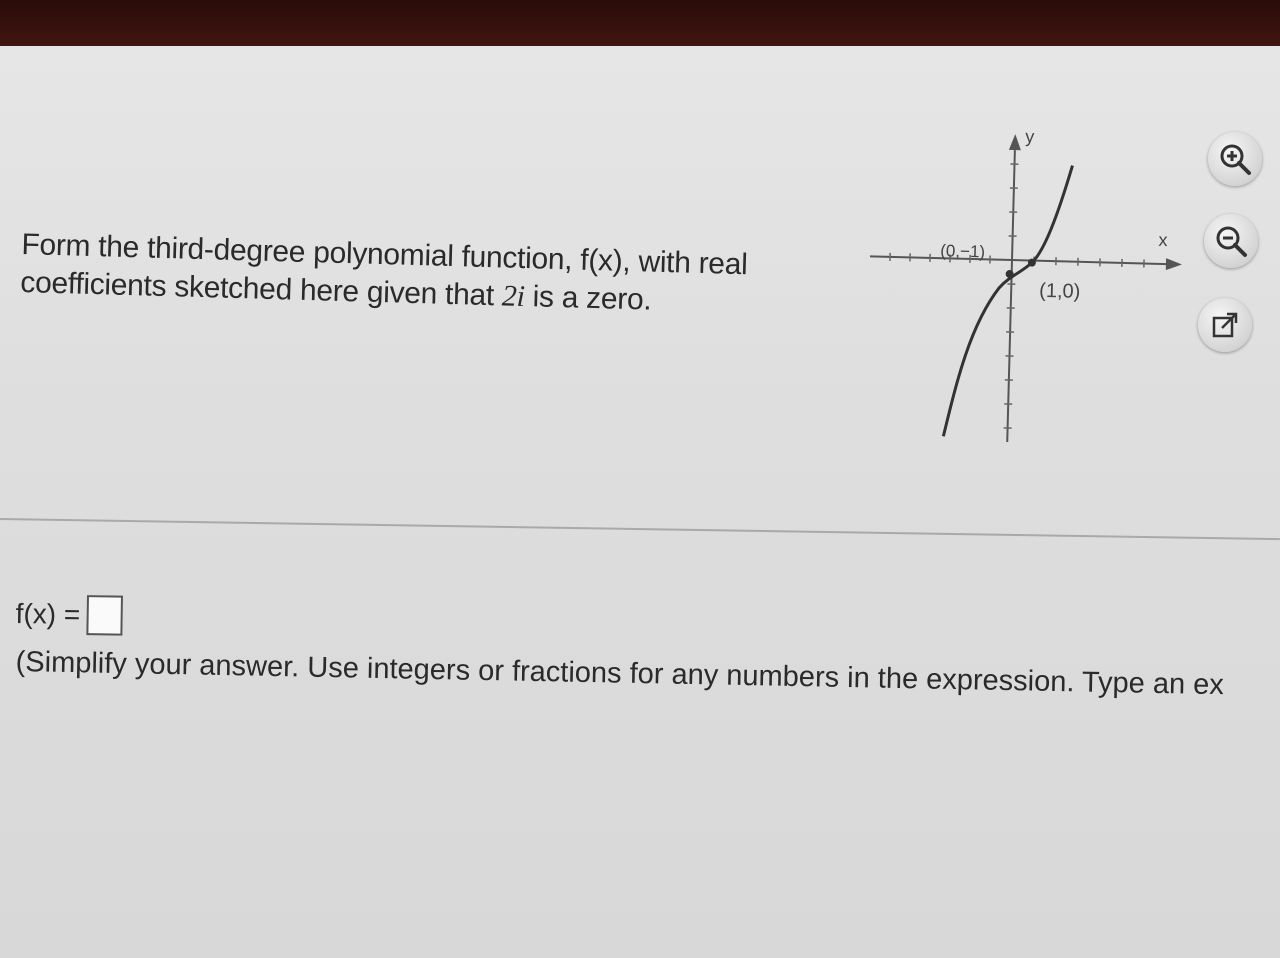  Describe the element at coordinates (1060, 291) in the screenshot. I see `point-label-x-intercept: (1,0)` at that location.